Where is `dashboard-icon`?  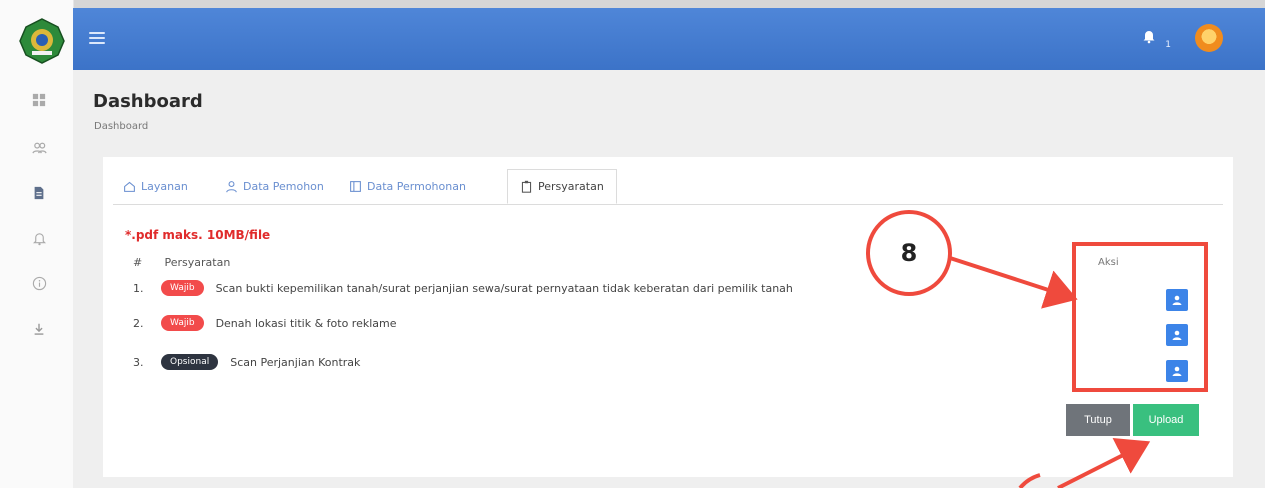
dashboard-icon is located at coordinates (39, 100).